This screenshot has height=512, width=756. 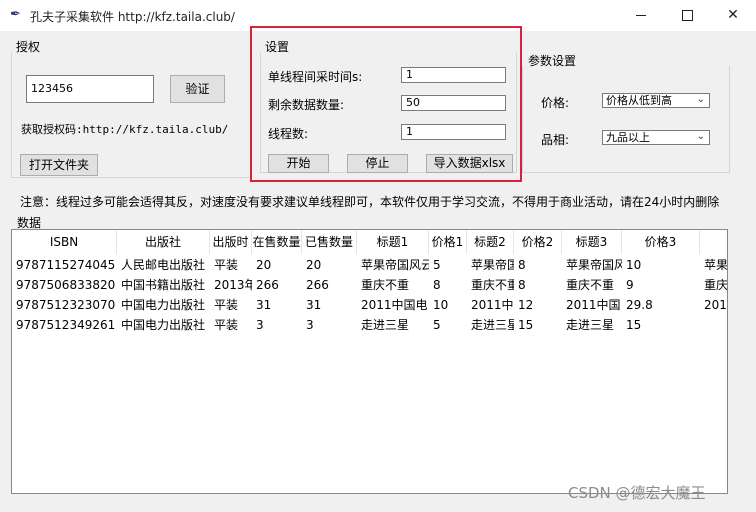 I want to click on table-cell: 2011中国电, so click(x=394, y=305).